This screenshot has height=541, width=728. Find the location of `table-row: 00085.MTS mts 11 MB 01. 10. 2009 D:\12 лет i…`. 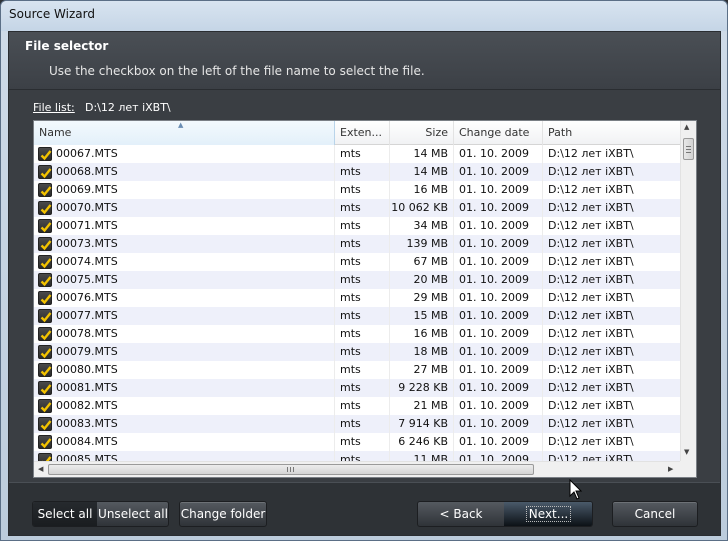

table-row: 00085.MTS mts 11 MB 01. 10. 2009 D:\12 лет i… is located at coordinates (357, 456).